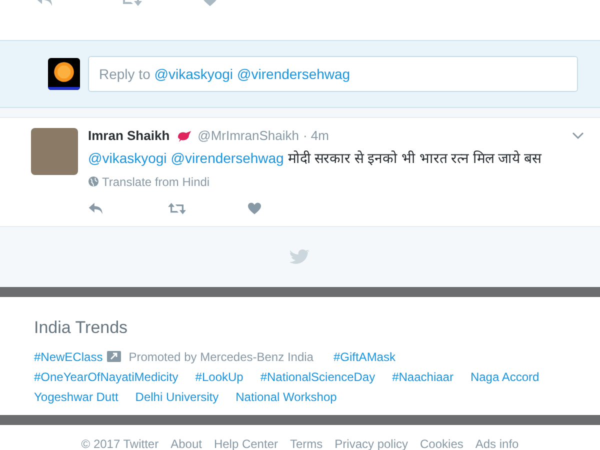 This screenshot has height=450, width=600. I want to click on trend-link: #NewEClass, so click(68, 356).